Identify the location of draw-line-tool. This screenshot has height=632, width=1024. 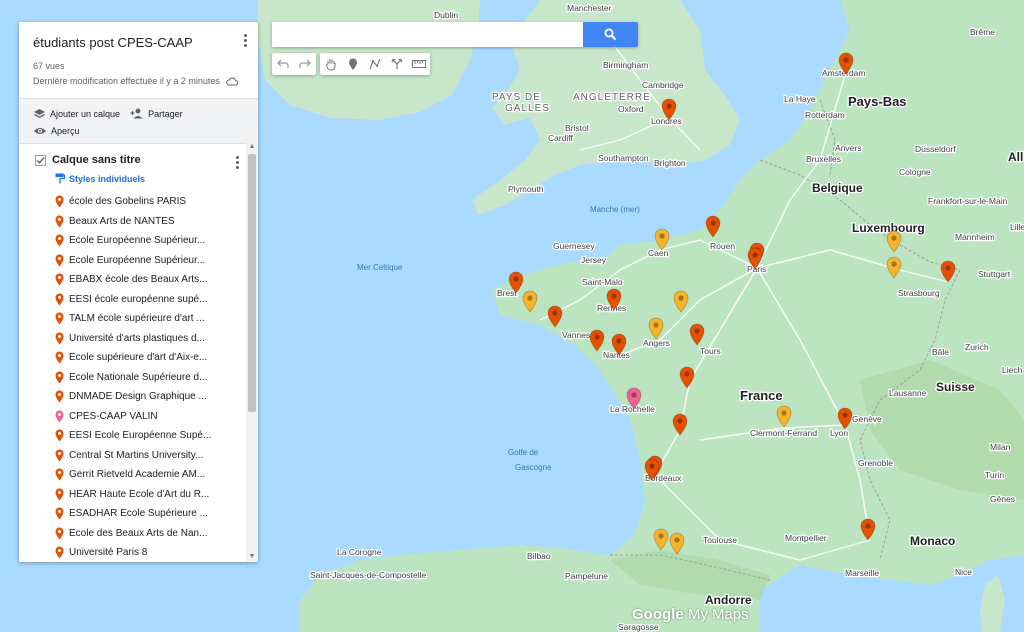
(375, 64).